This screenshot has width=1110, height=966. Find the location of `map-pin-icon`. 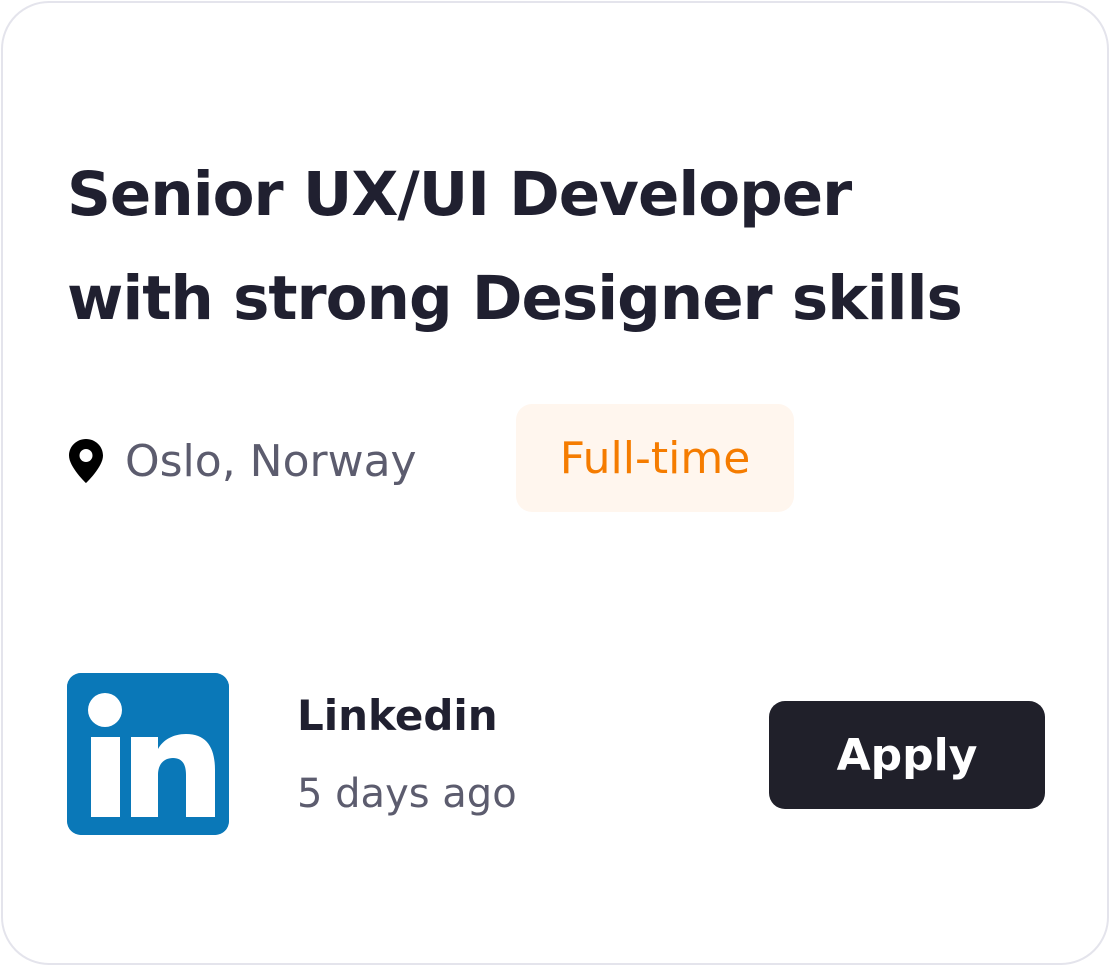

map-pin-icon is located at coordinates (86, 461).